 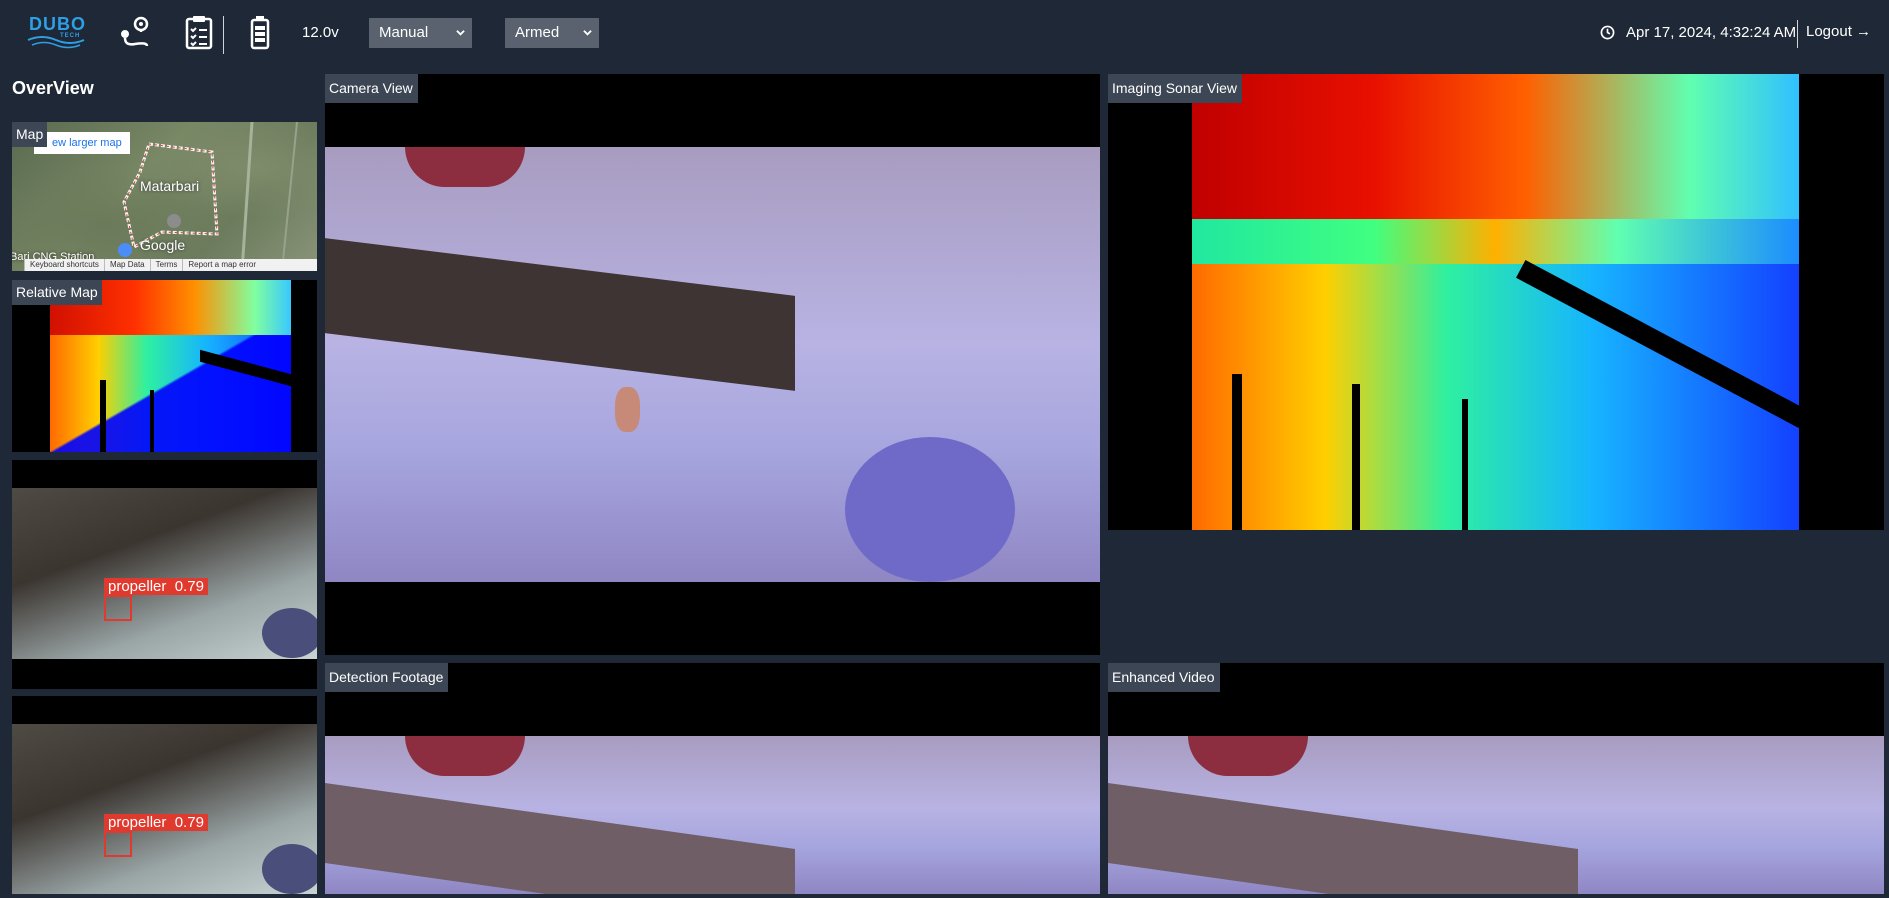 I want to click on map-data-link: Map Data, so click(x=126, y=265).